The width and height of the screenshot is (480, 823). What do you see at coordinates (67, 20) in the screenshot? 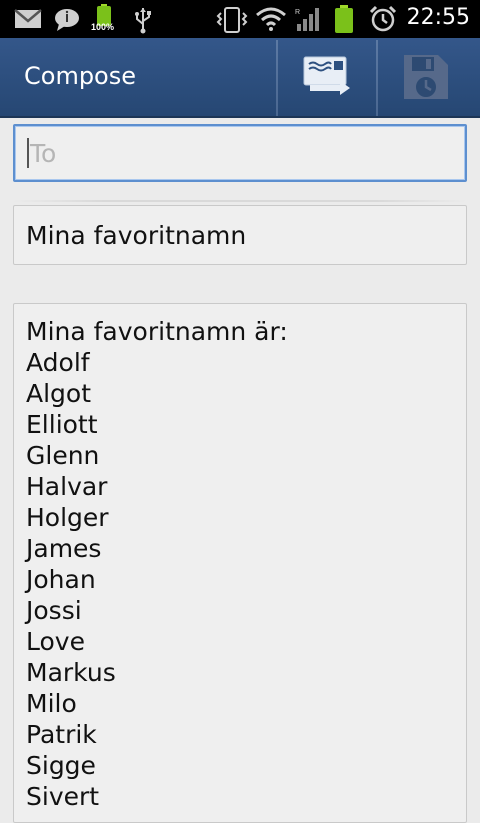
I see `chat-icon` at bounding box center [67, 20].